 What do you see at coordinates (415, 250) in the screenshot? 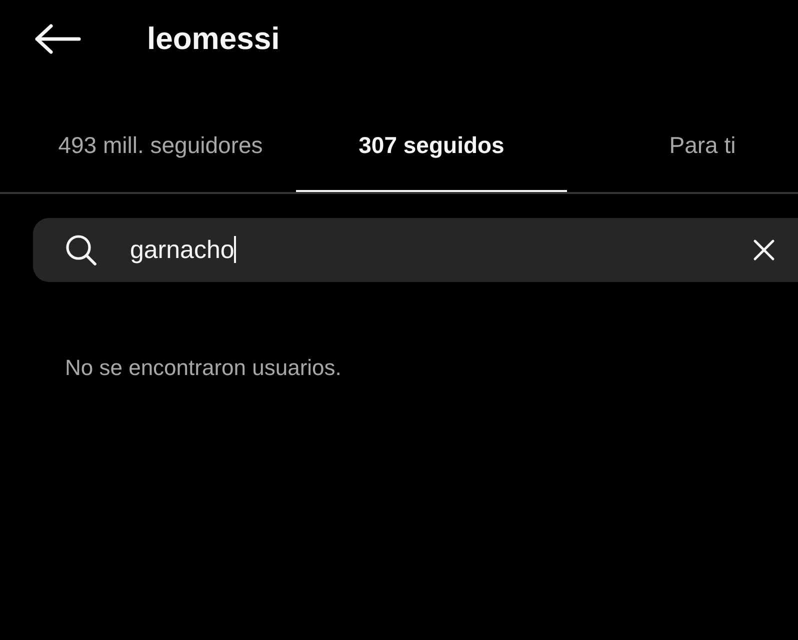
I see `search-field: garnacho` at bounding box center [415, 250].